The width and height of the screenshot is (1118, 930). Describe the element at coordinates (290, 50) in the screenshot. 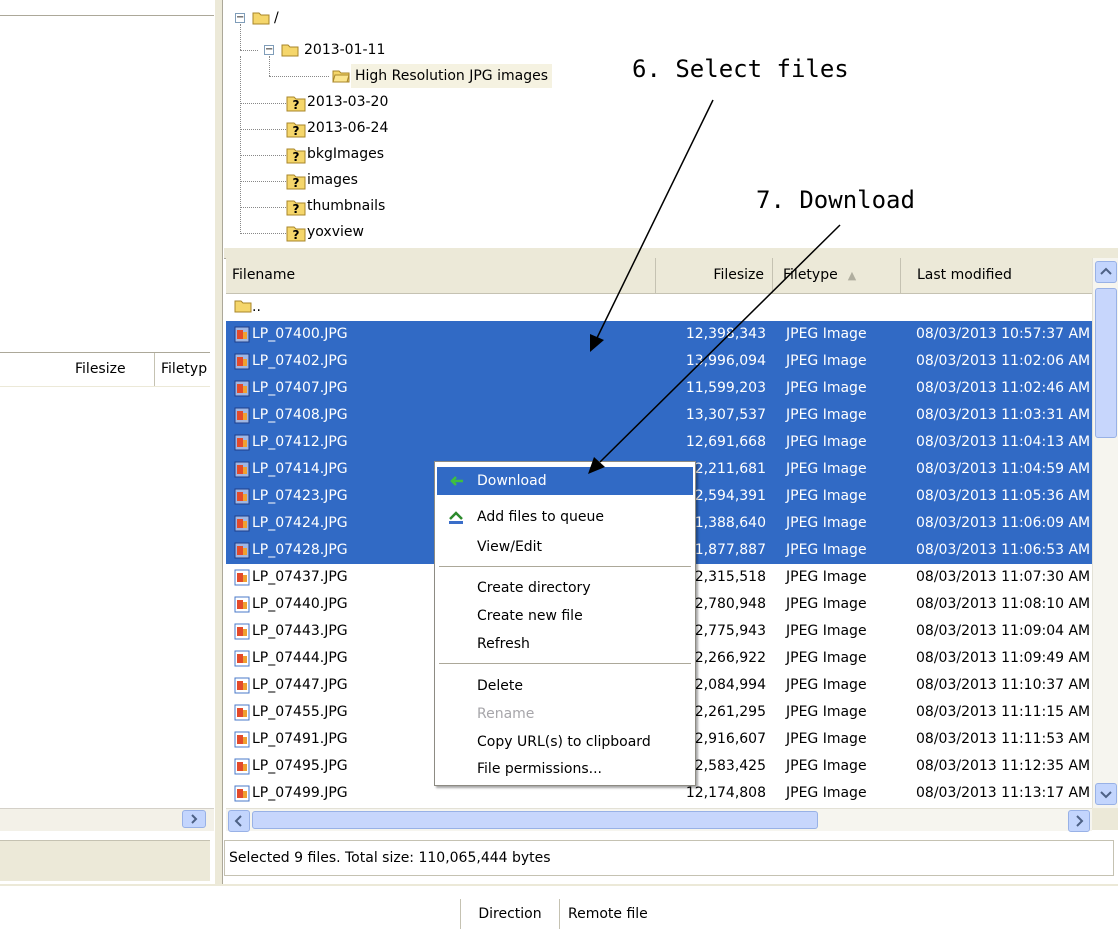

I see `folder-icon` at that location.